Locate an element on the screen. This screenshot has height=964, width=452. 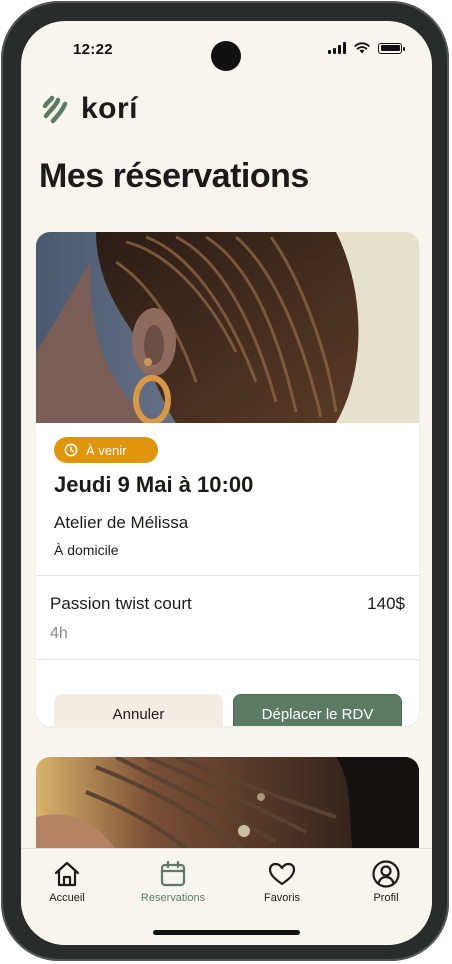
tab-profil: Profil is located at coordinates (386, 881).